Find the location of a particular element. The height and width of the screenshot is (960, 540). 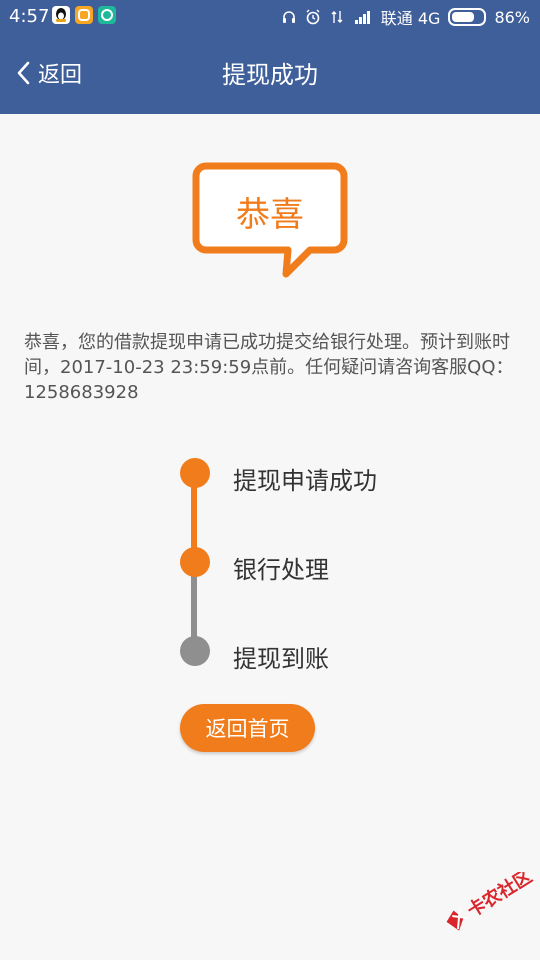

qq-notification-icon is located at coordinates (61, 15).